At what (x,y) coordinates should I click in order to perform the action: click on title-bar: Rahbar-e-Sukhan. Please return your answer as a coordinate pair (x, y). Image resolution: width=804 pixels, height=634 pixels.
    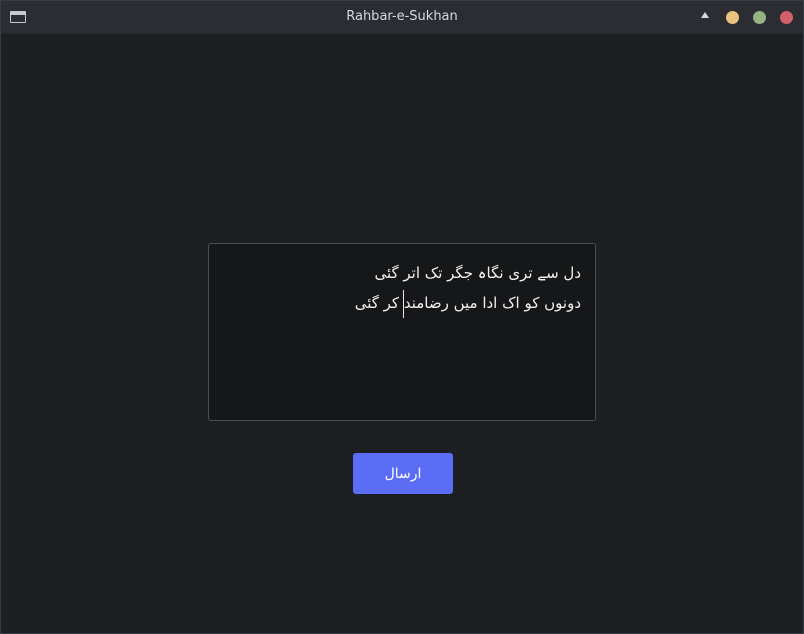
    Looking at the image, I should click on (402, 17).